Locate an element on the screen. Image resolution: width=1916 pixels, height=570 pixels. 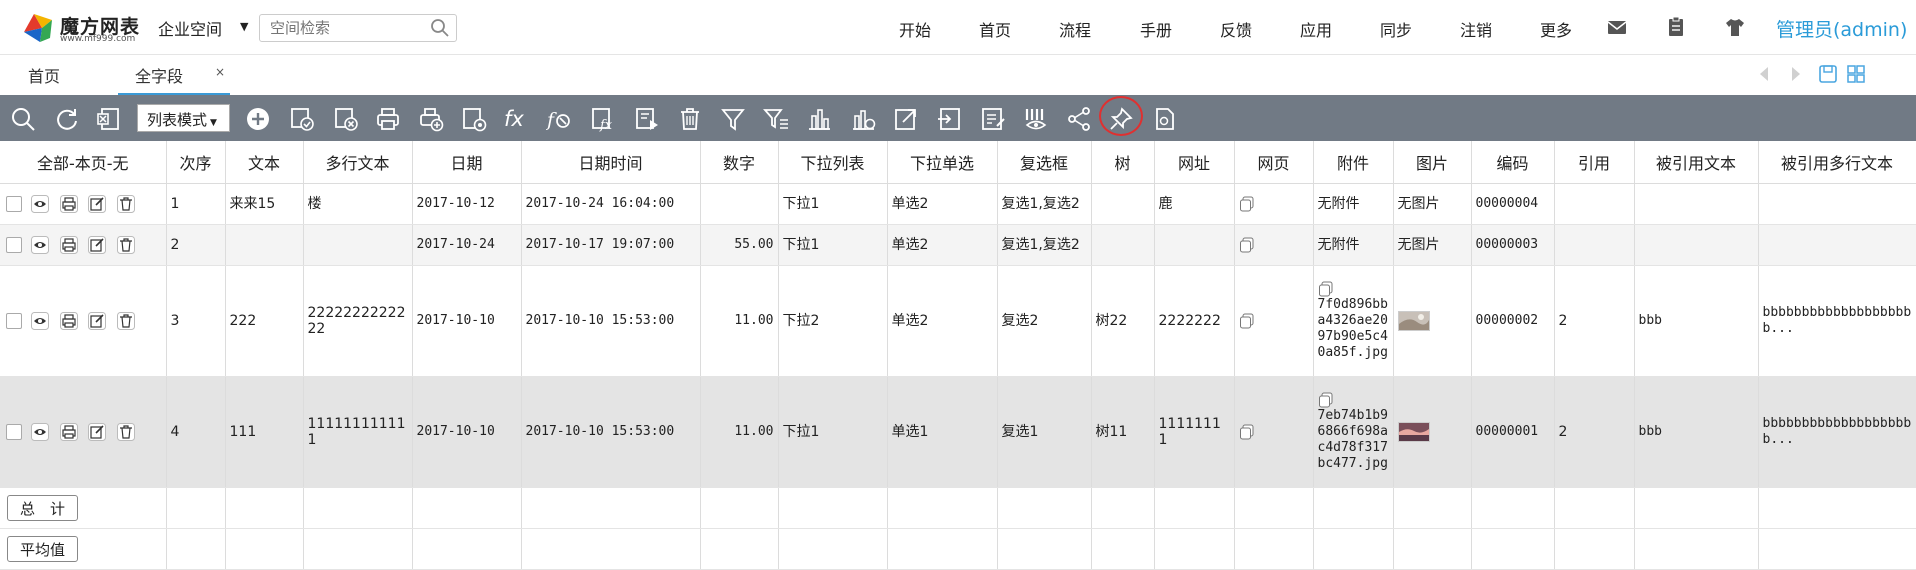
refresh-icon is located at coordinates (67, 119).